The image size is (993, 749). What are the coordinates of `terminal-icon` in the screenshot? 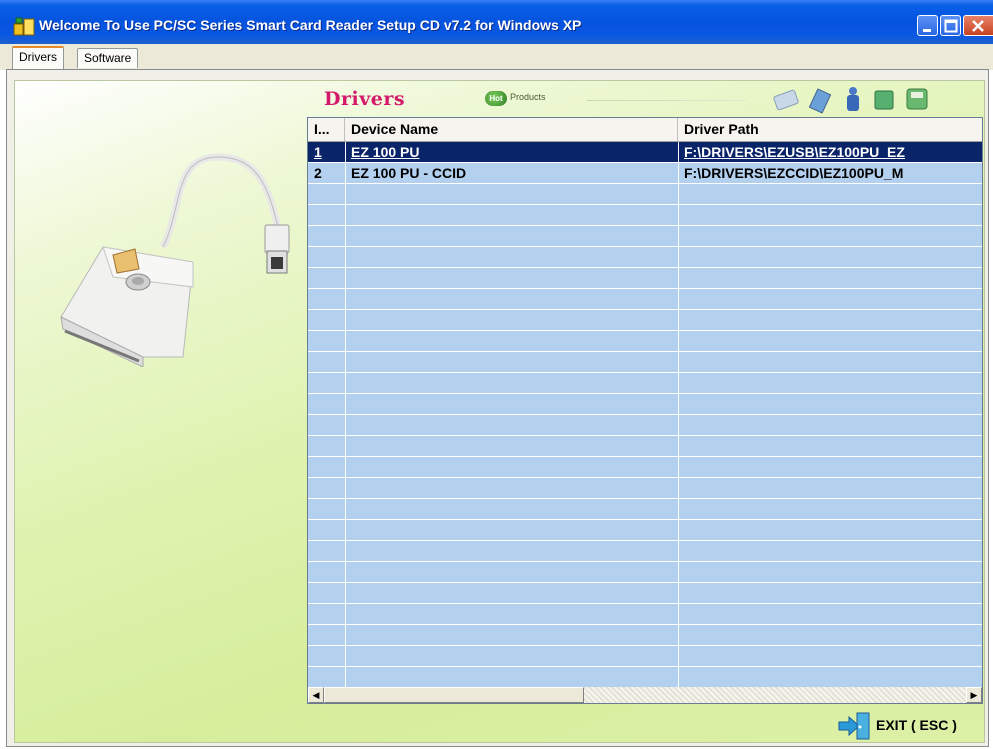 It's located at (917, 99).